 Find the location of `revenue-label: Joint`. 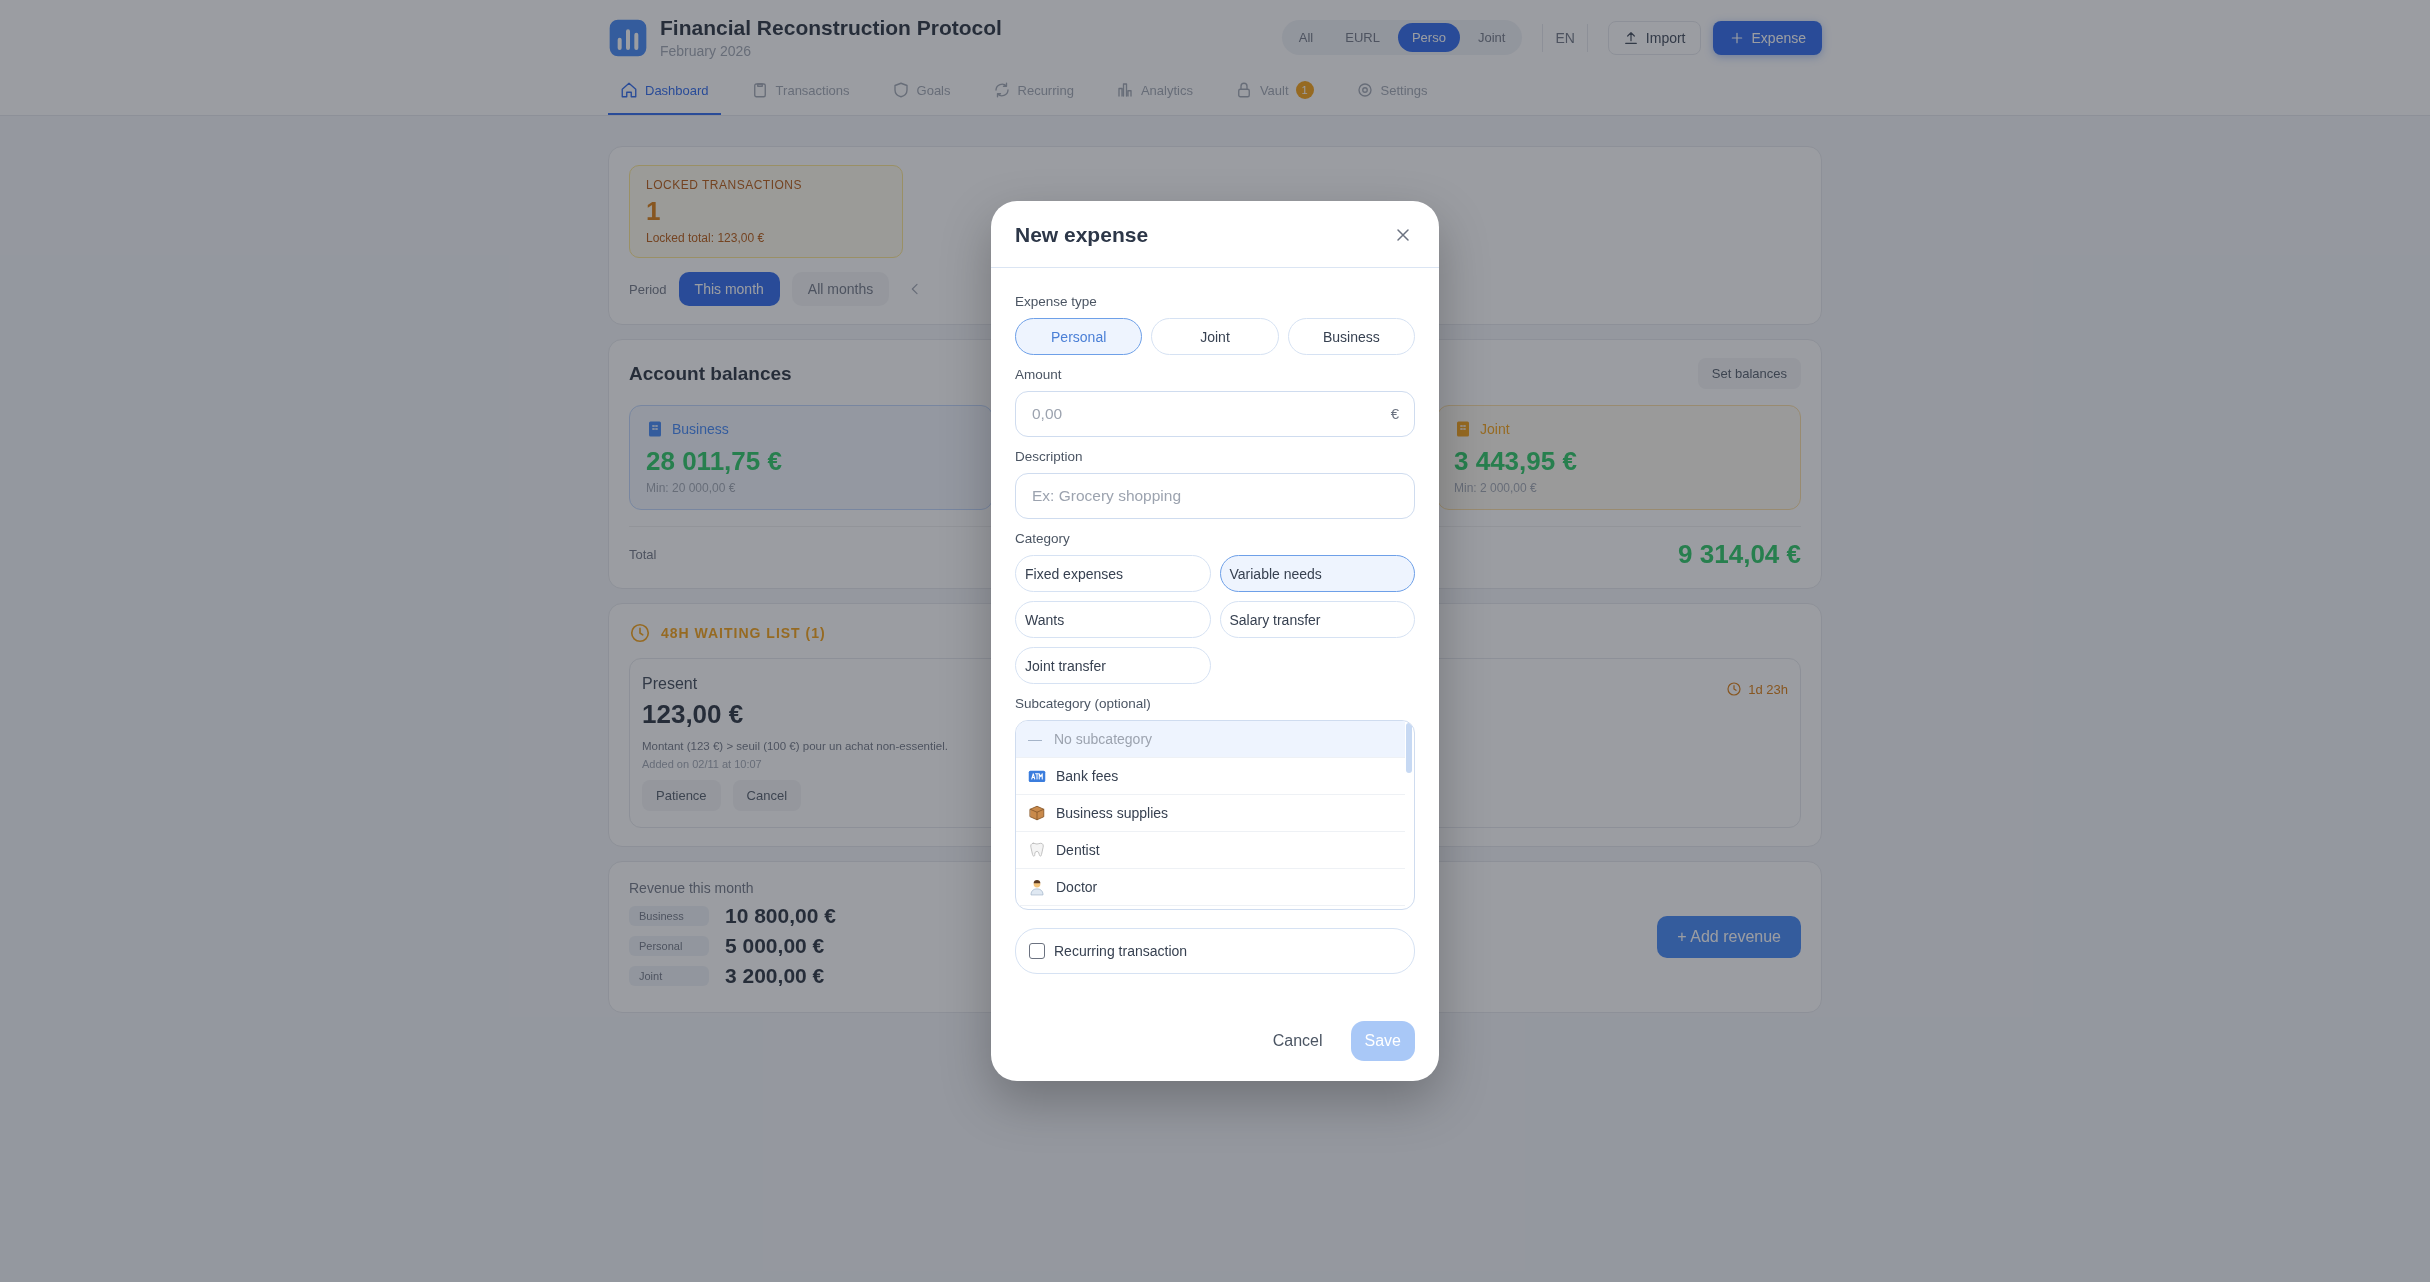

revenue-label: Joint is located at coordinates (669, 976).